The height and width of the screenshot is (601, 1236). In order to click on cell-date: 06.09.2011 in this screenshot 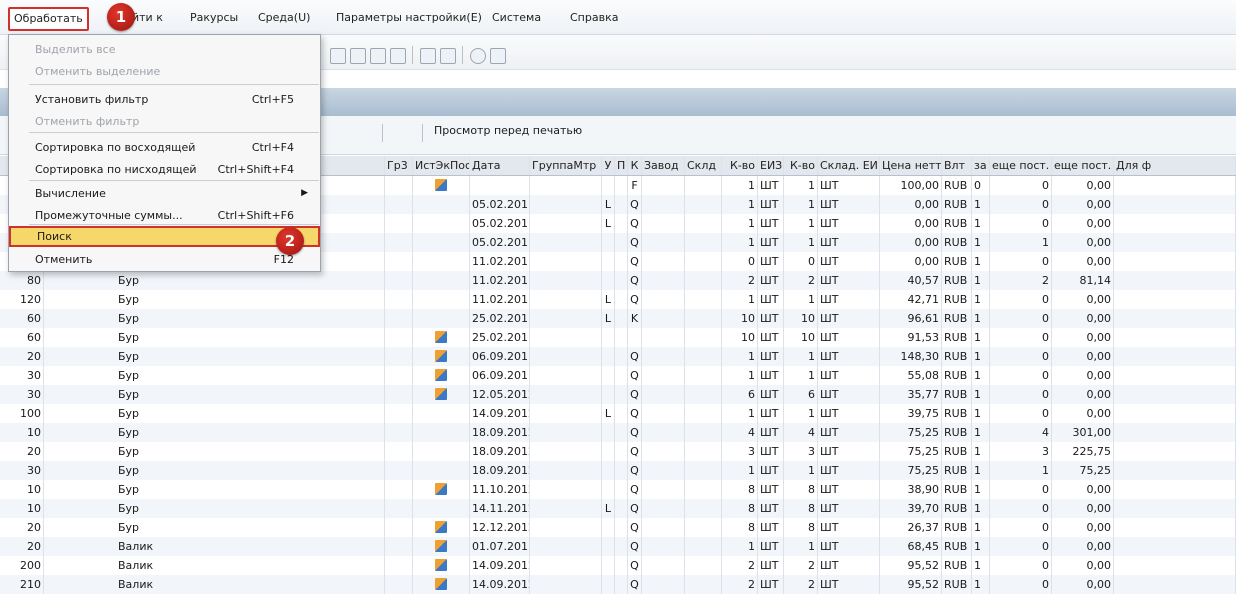, I will do `click(500, 375)`.